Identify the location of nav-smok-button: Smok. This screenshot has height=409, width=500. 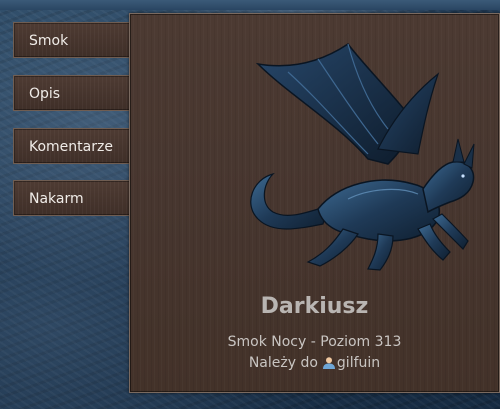
(72, 40).